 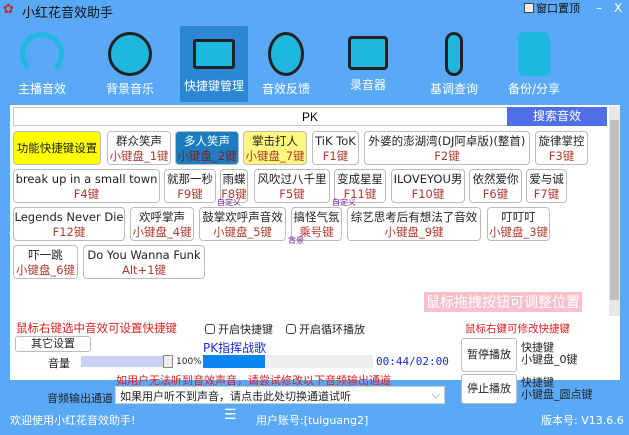 I want to click on sound-name: 爱与诚, so click(x=546, y=179).